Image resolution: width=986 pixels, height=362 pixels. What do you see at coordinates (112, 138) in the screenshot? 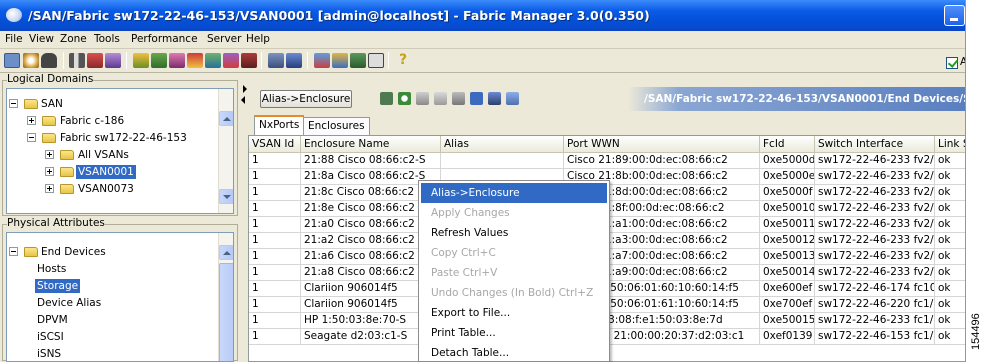
I see `tree-item-fabric-sw172: Fabric sw172-22-46-153` at bounding box center [112, 138].